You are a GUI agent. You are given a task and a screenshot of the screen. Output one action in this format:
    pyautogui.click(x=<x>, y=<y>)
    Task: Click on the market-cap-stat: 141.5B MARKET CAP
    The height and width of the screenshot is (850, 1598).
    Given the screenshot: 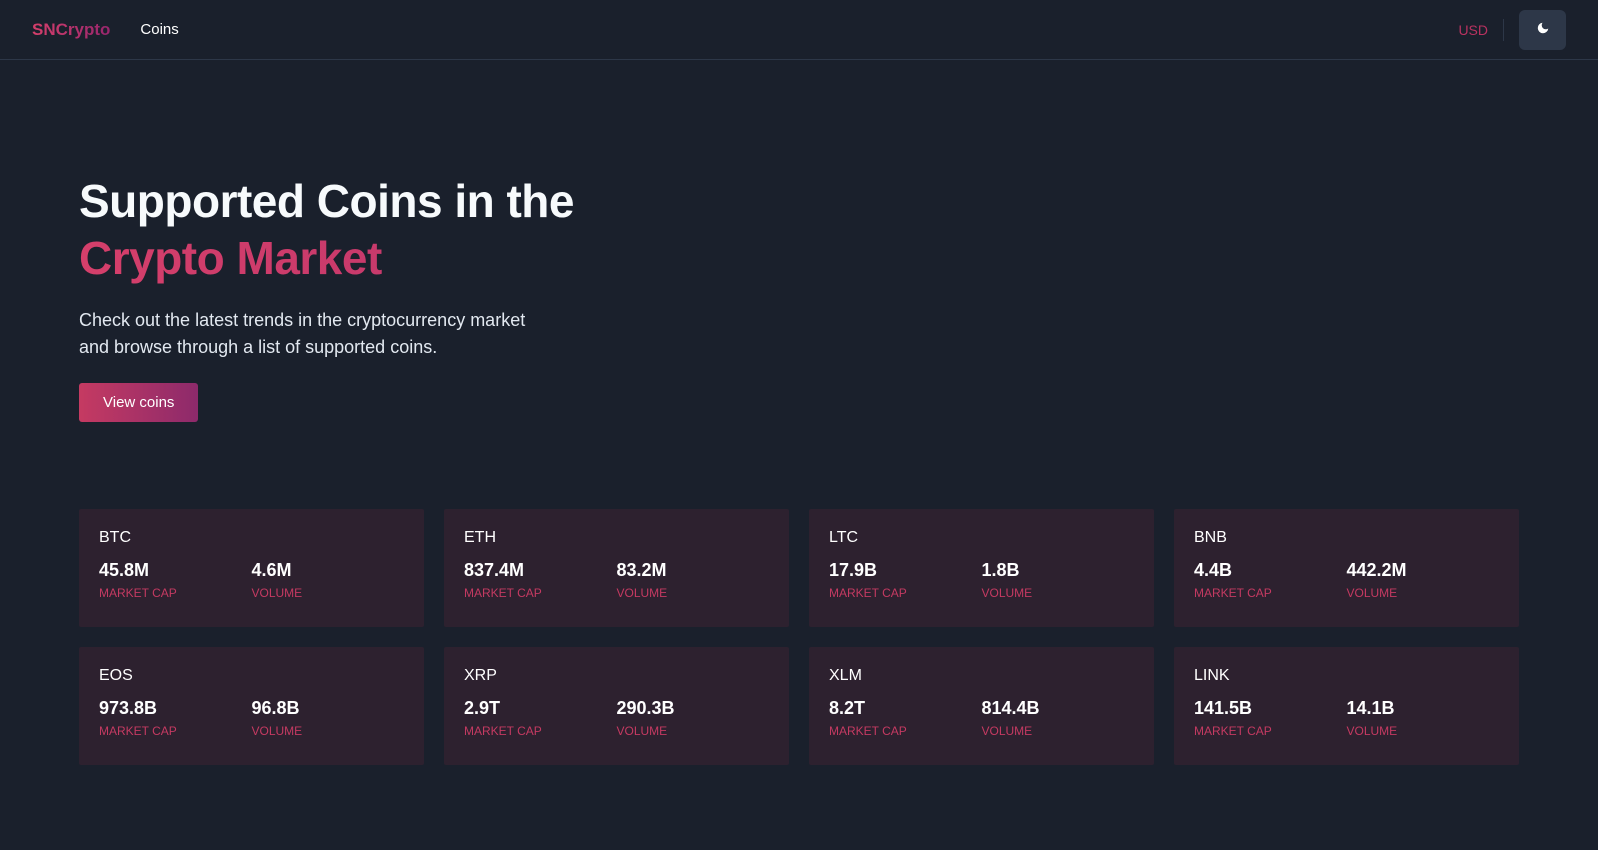 What is the action you would take?
    pyautogui.click(x=1270, y=718)
    